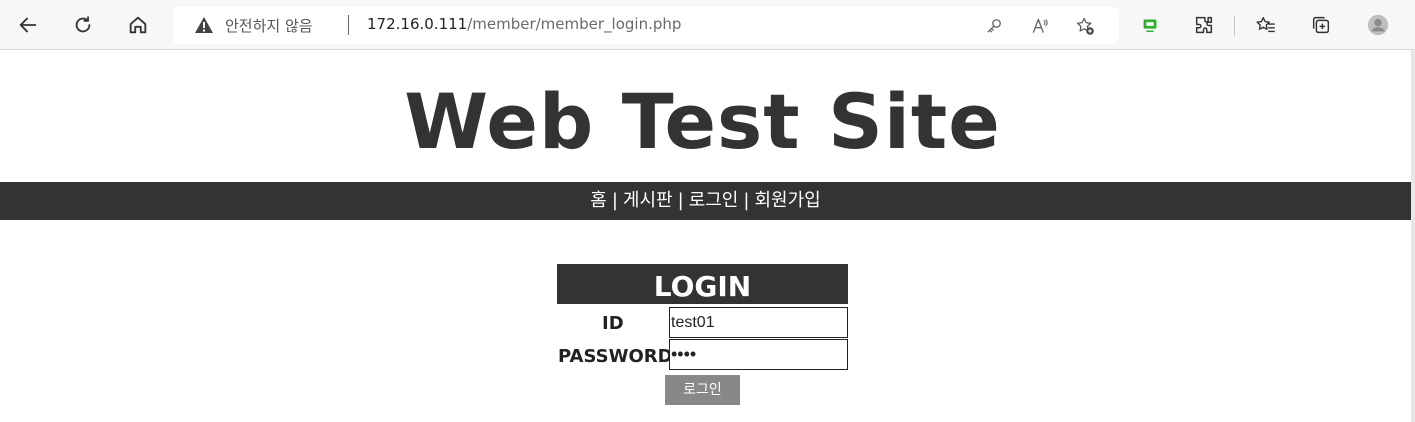 The image size is (1415, 422). What do you see at coordinates (1266, 25) in the screenshot?
I see `favorites-icon` at bounding box center [1266, 25].